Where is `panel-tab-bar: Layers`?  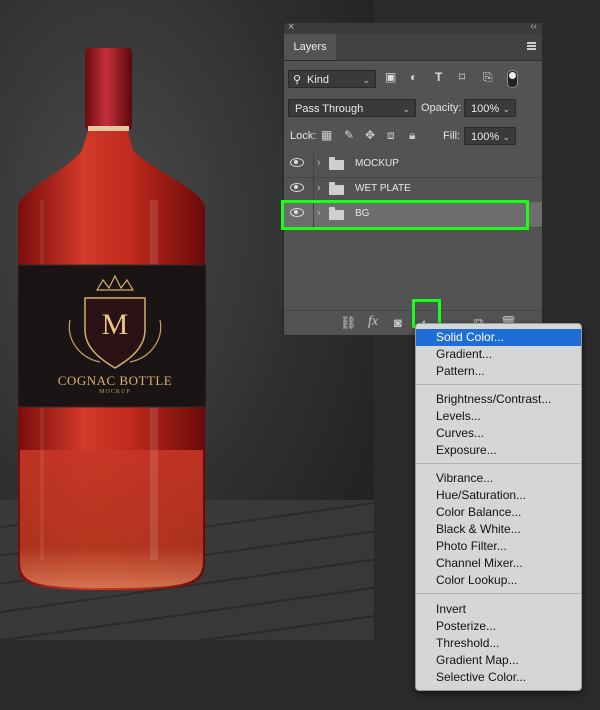
panel-tab-bar: Layers is located at coordinates (413, 47).